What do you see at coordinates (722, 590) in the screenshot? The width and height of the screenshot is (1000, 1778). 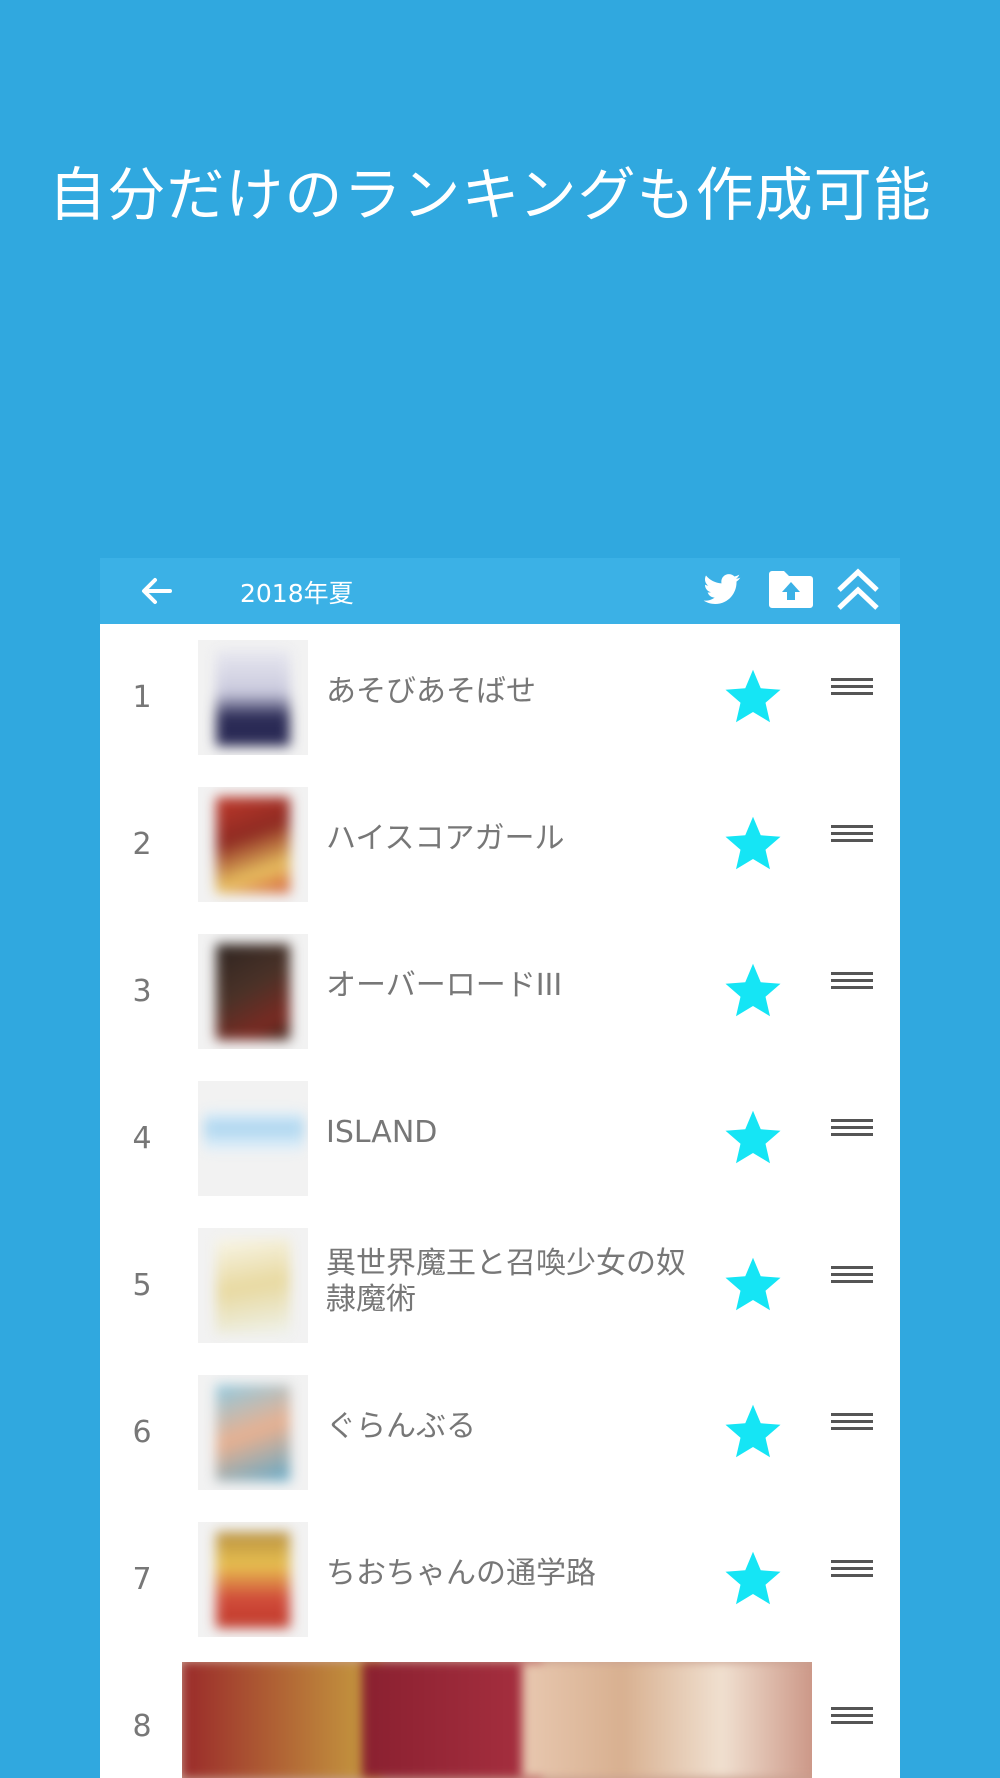 I see `twitter-icon` at bounding box center [722, 590].